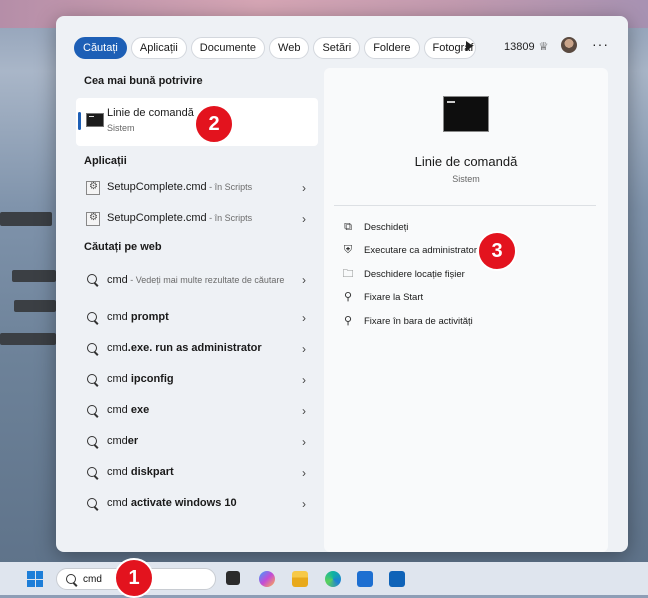 This screenshot has height=598, width=648. I want to click on suggestion-completion: er, so click(133, 441).